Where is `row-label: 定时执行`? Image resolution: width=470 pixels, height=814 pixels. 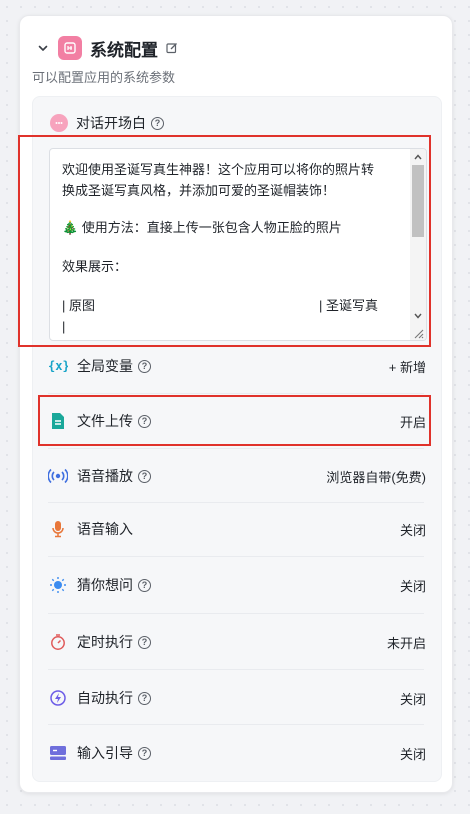
row-label: 定时执行 is located at coordinates (105, 642).